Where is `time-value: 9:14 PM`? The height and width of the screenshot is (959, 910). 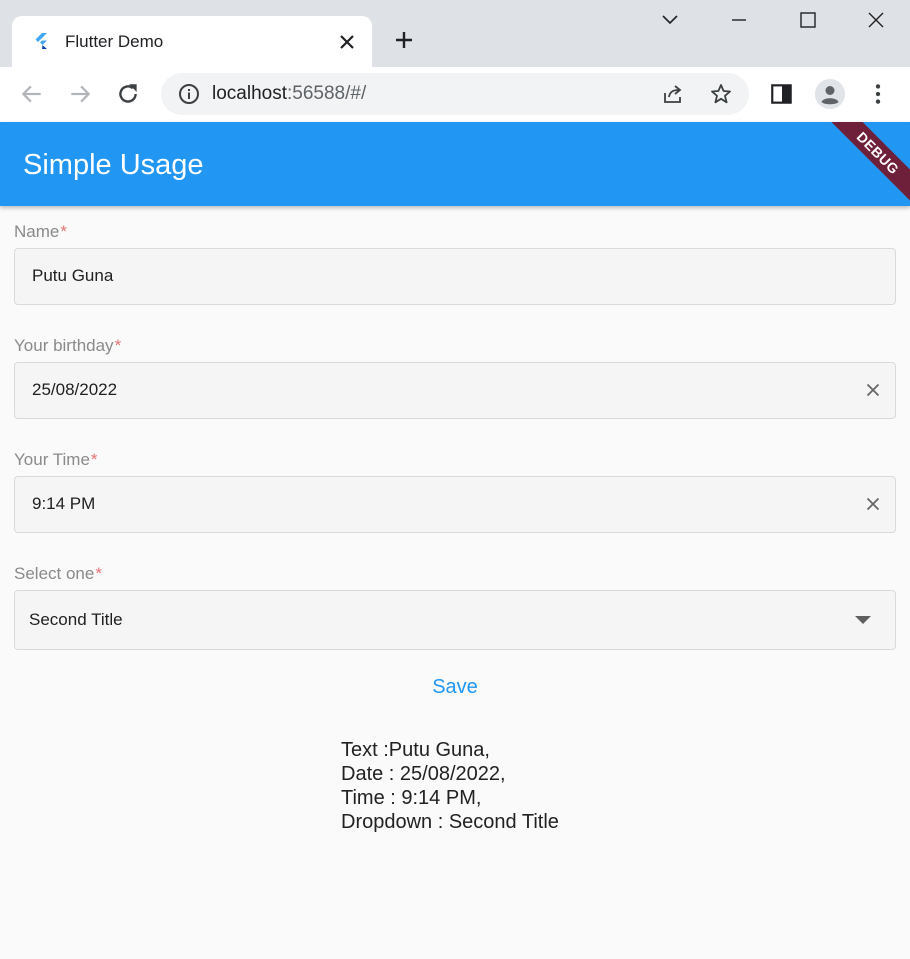
time-value: 9:14 PM is located at coordinates (63, 504).